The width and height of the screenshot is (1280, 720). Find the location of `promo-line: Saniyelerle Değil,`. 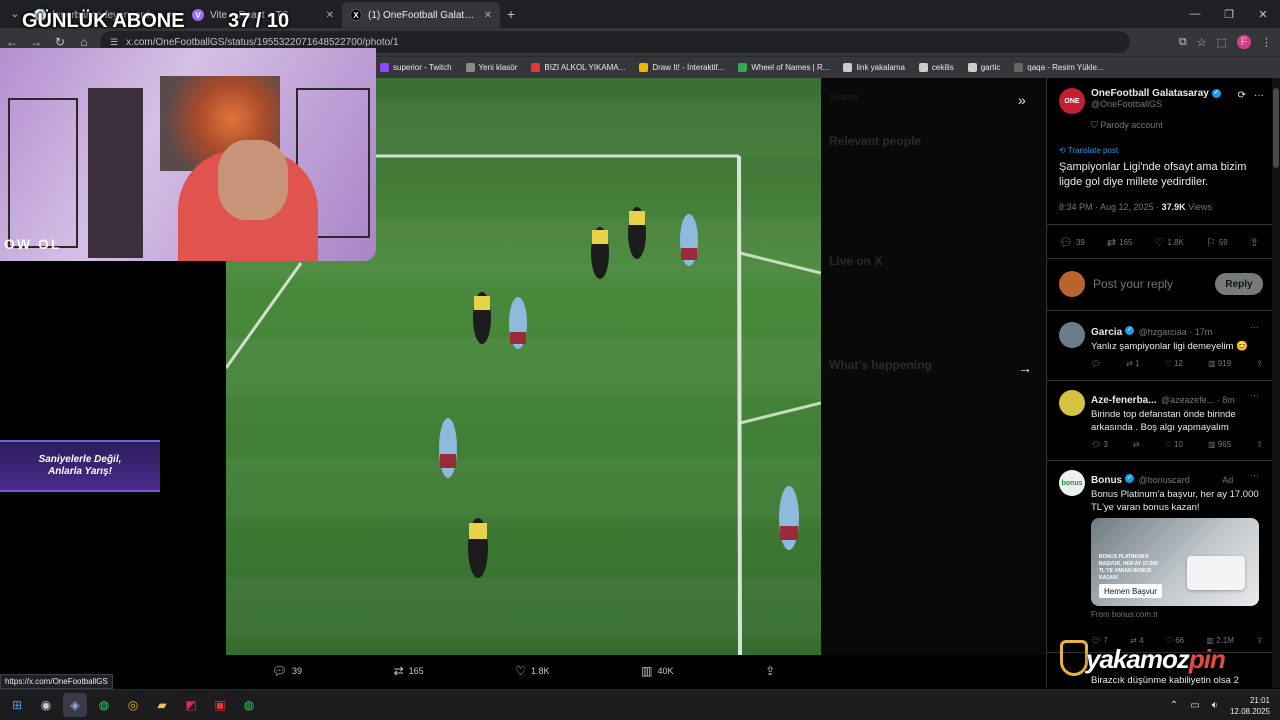

promo-line: Saniyelerle Değil, is located at coordinates (80, 459).